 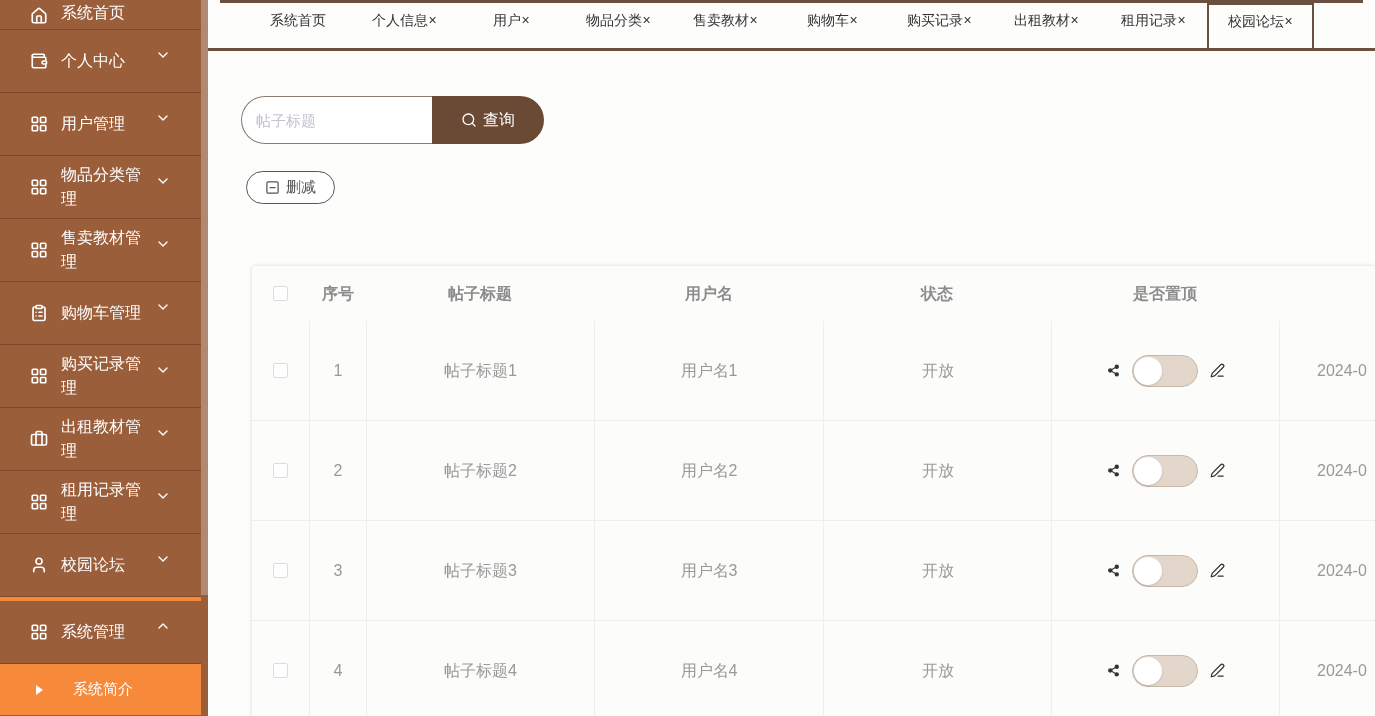 I want to click on tab: 个人信息×, so click(x=404, y=20).